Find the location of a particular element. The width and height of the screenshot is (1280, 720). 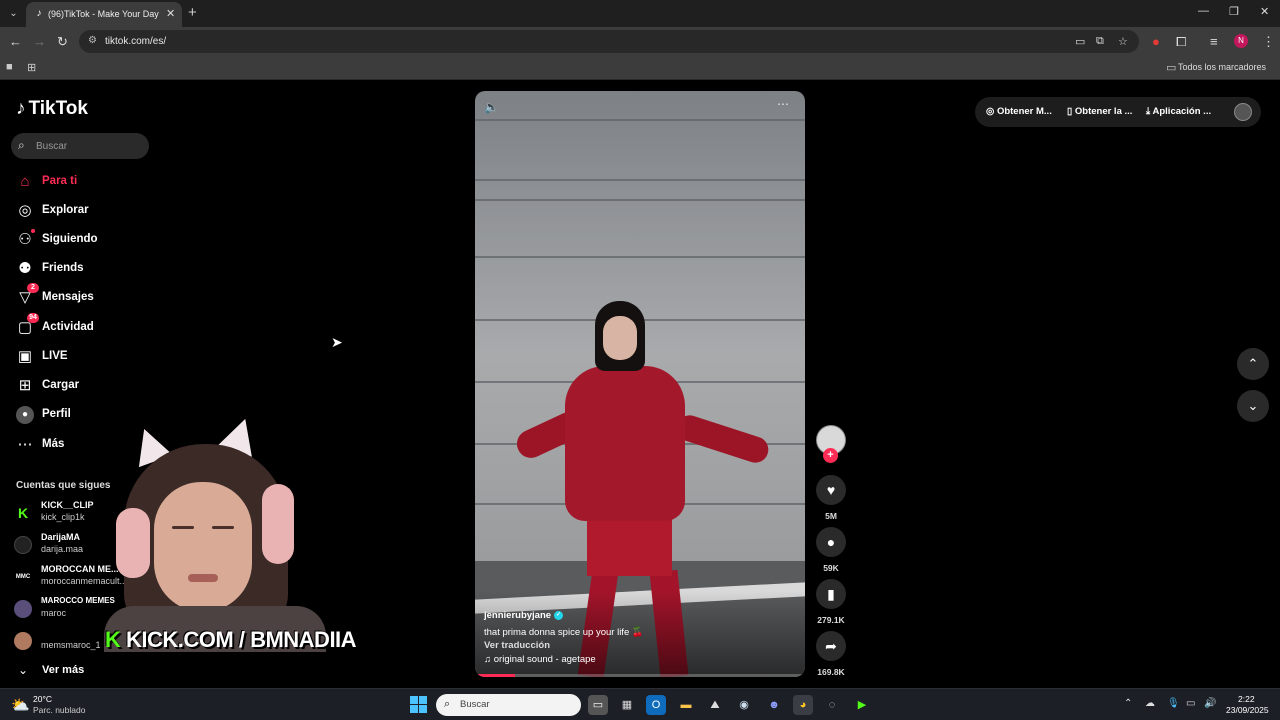

comment-button: ● is located at coordinates (831, 542).